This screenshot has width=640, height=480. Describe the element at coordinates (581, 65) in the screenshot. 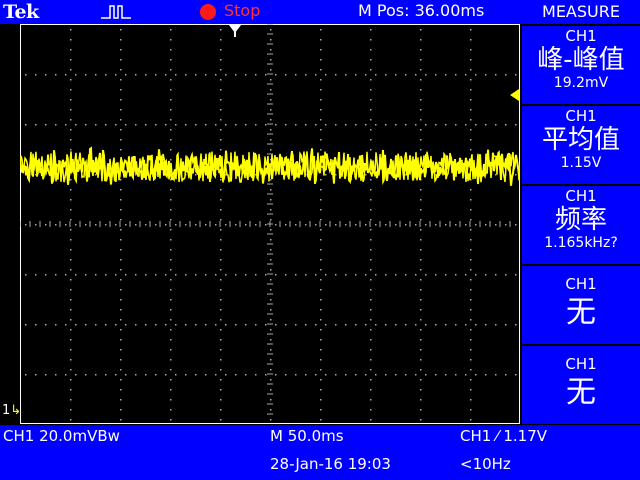

I see `measure-slot-1: CH1 峰-峰值 19.2mV` at that location.